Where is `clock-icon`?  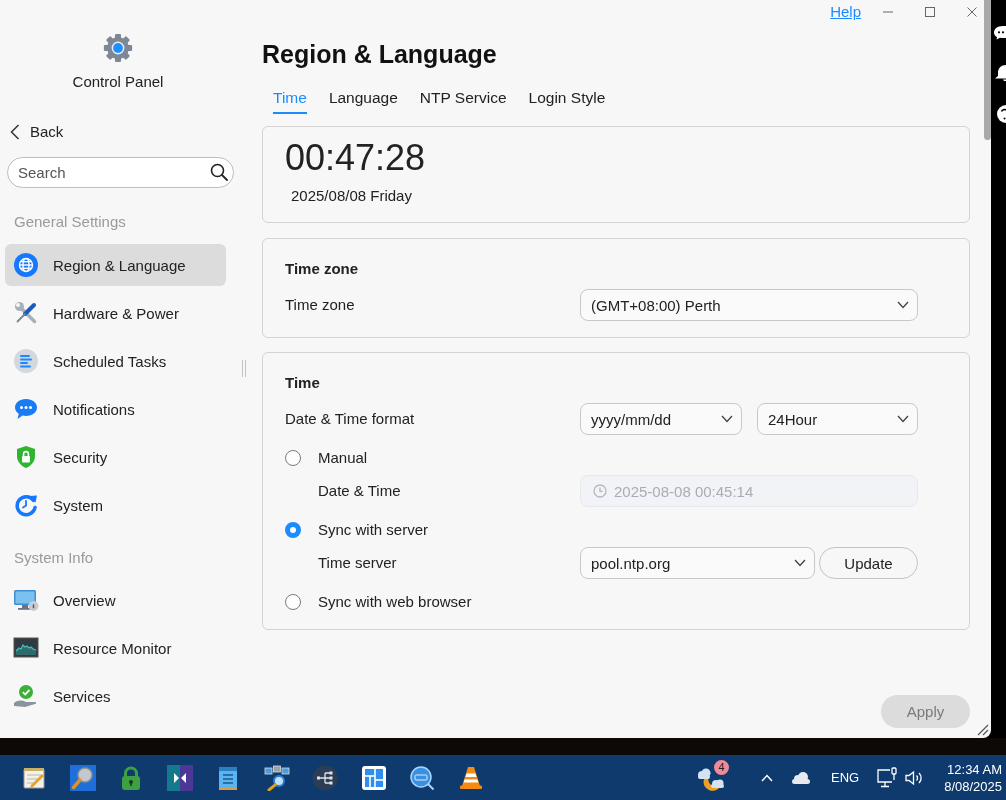
clock-icon is located at coordinates (600, 491).